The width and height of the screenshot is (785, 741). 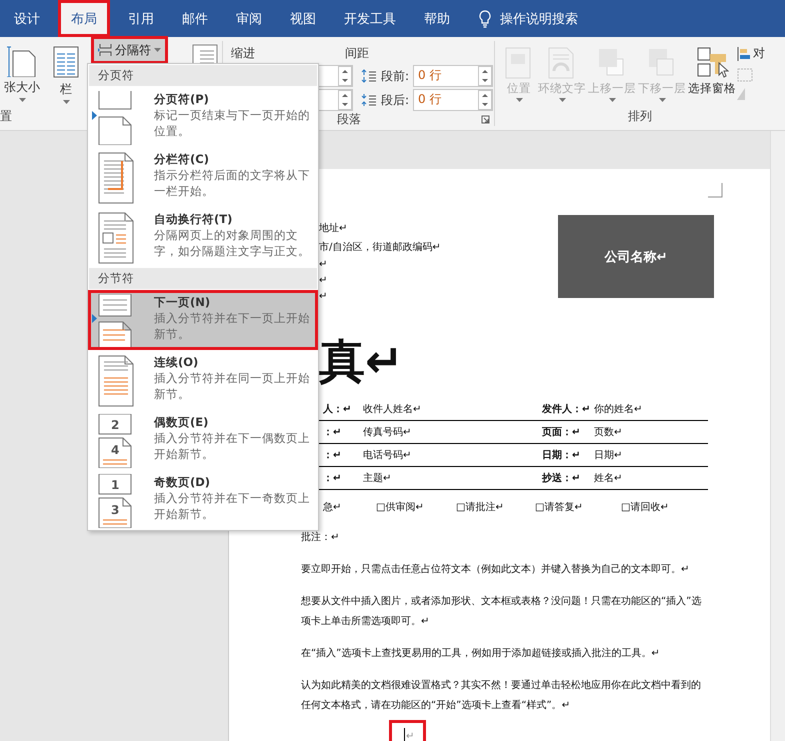 I want to click on page-number: 2, so click(x=115, y=425).